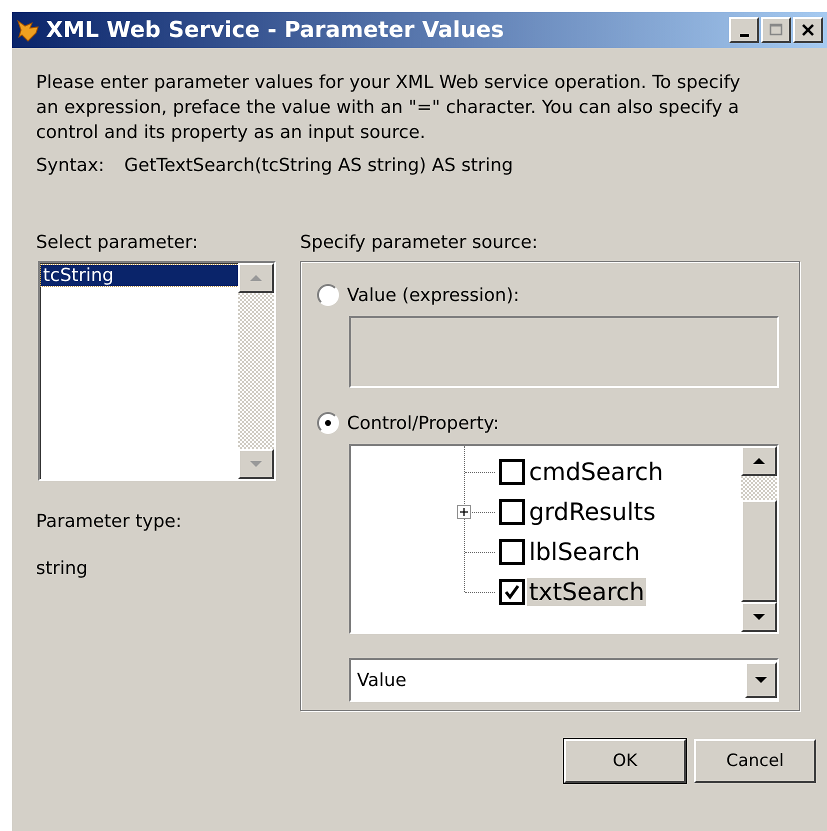 The image size is (827, 831). I want to click on parameter-type-value: string, so click(62, 568).